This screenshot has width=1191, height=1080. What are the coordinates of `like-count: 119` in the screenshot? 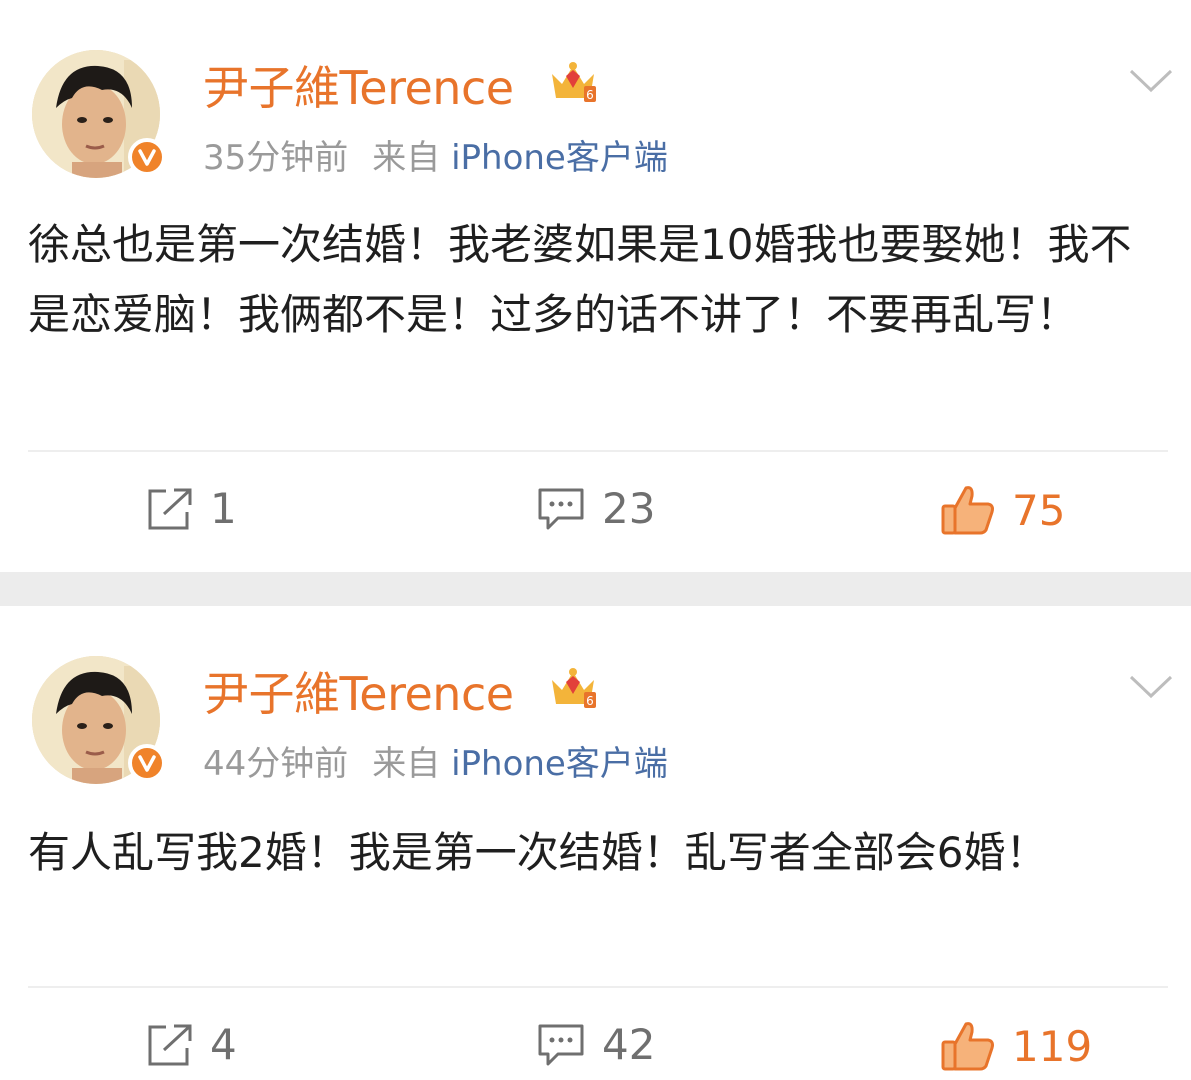 It's located at (1052, 1046).